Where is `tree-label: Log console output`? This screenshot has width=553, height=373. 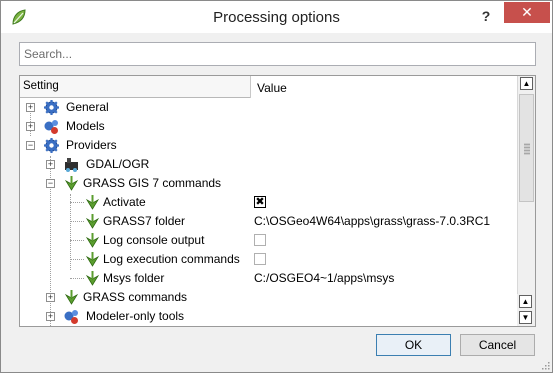
tree-label: Log console output is located at coordinates (154, 240).